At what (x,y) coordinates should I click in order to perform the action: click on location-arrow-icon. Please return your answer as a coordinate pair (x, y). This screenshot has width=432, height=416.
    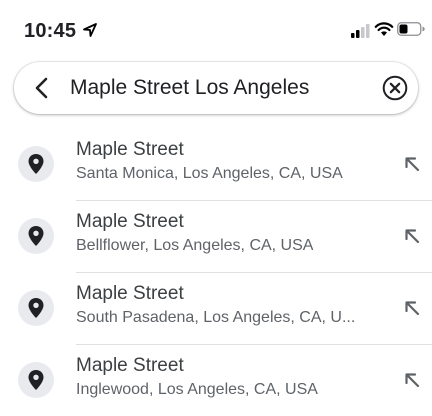
    Looking at the image, I should click on (90, 32).